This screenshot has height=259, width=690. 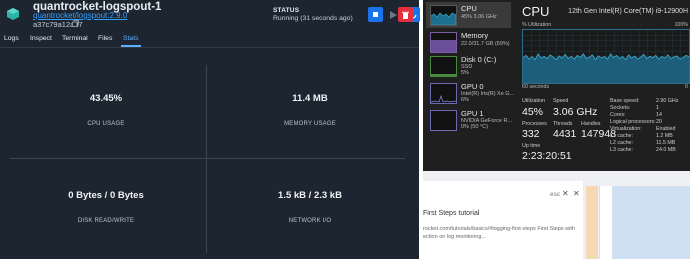 I want to click on uptime-label: Up time, so click(x=531, y=146).